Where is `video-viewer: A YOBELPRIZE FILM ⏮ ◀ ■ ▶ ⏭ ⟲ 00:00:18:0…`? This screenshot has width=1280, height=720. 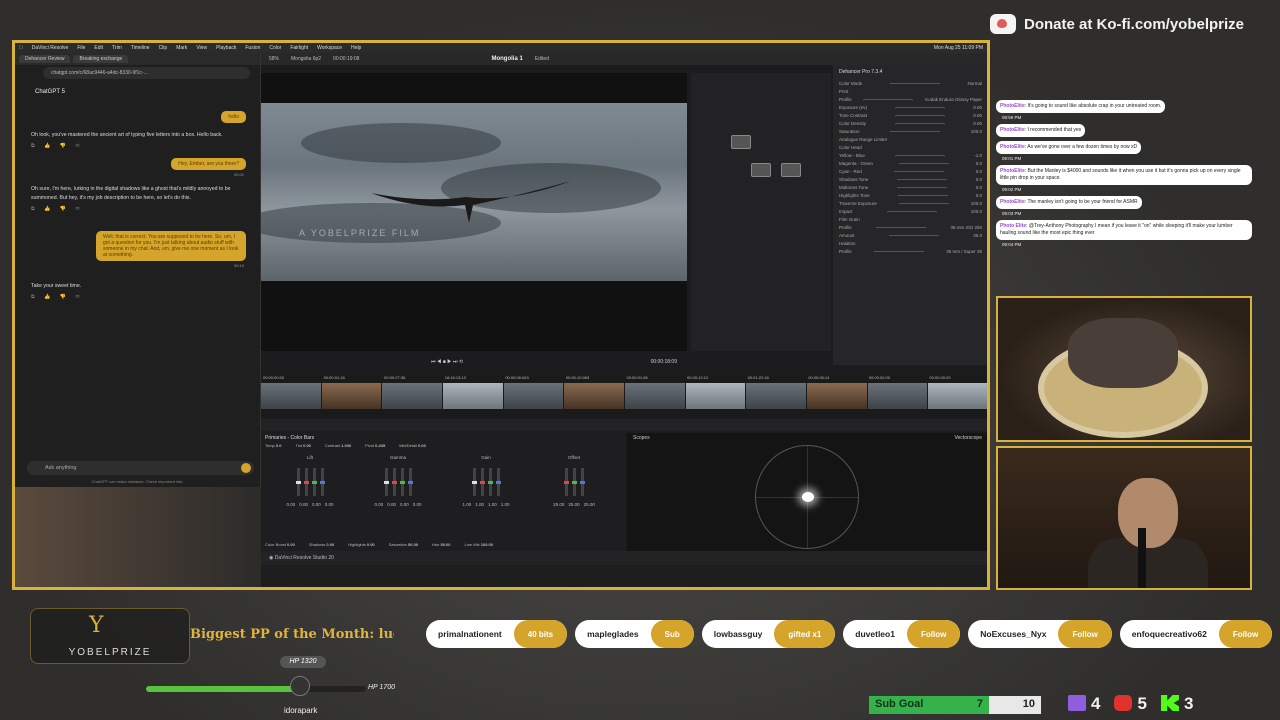 video-viewer: A YOBELPRIZE FILM ⏮ ◀ ■ ▶ ⏭ ⟲ 00:00:18:0… is located at coordinates (474, 219).